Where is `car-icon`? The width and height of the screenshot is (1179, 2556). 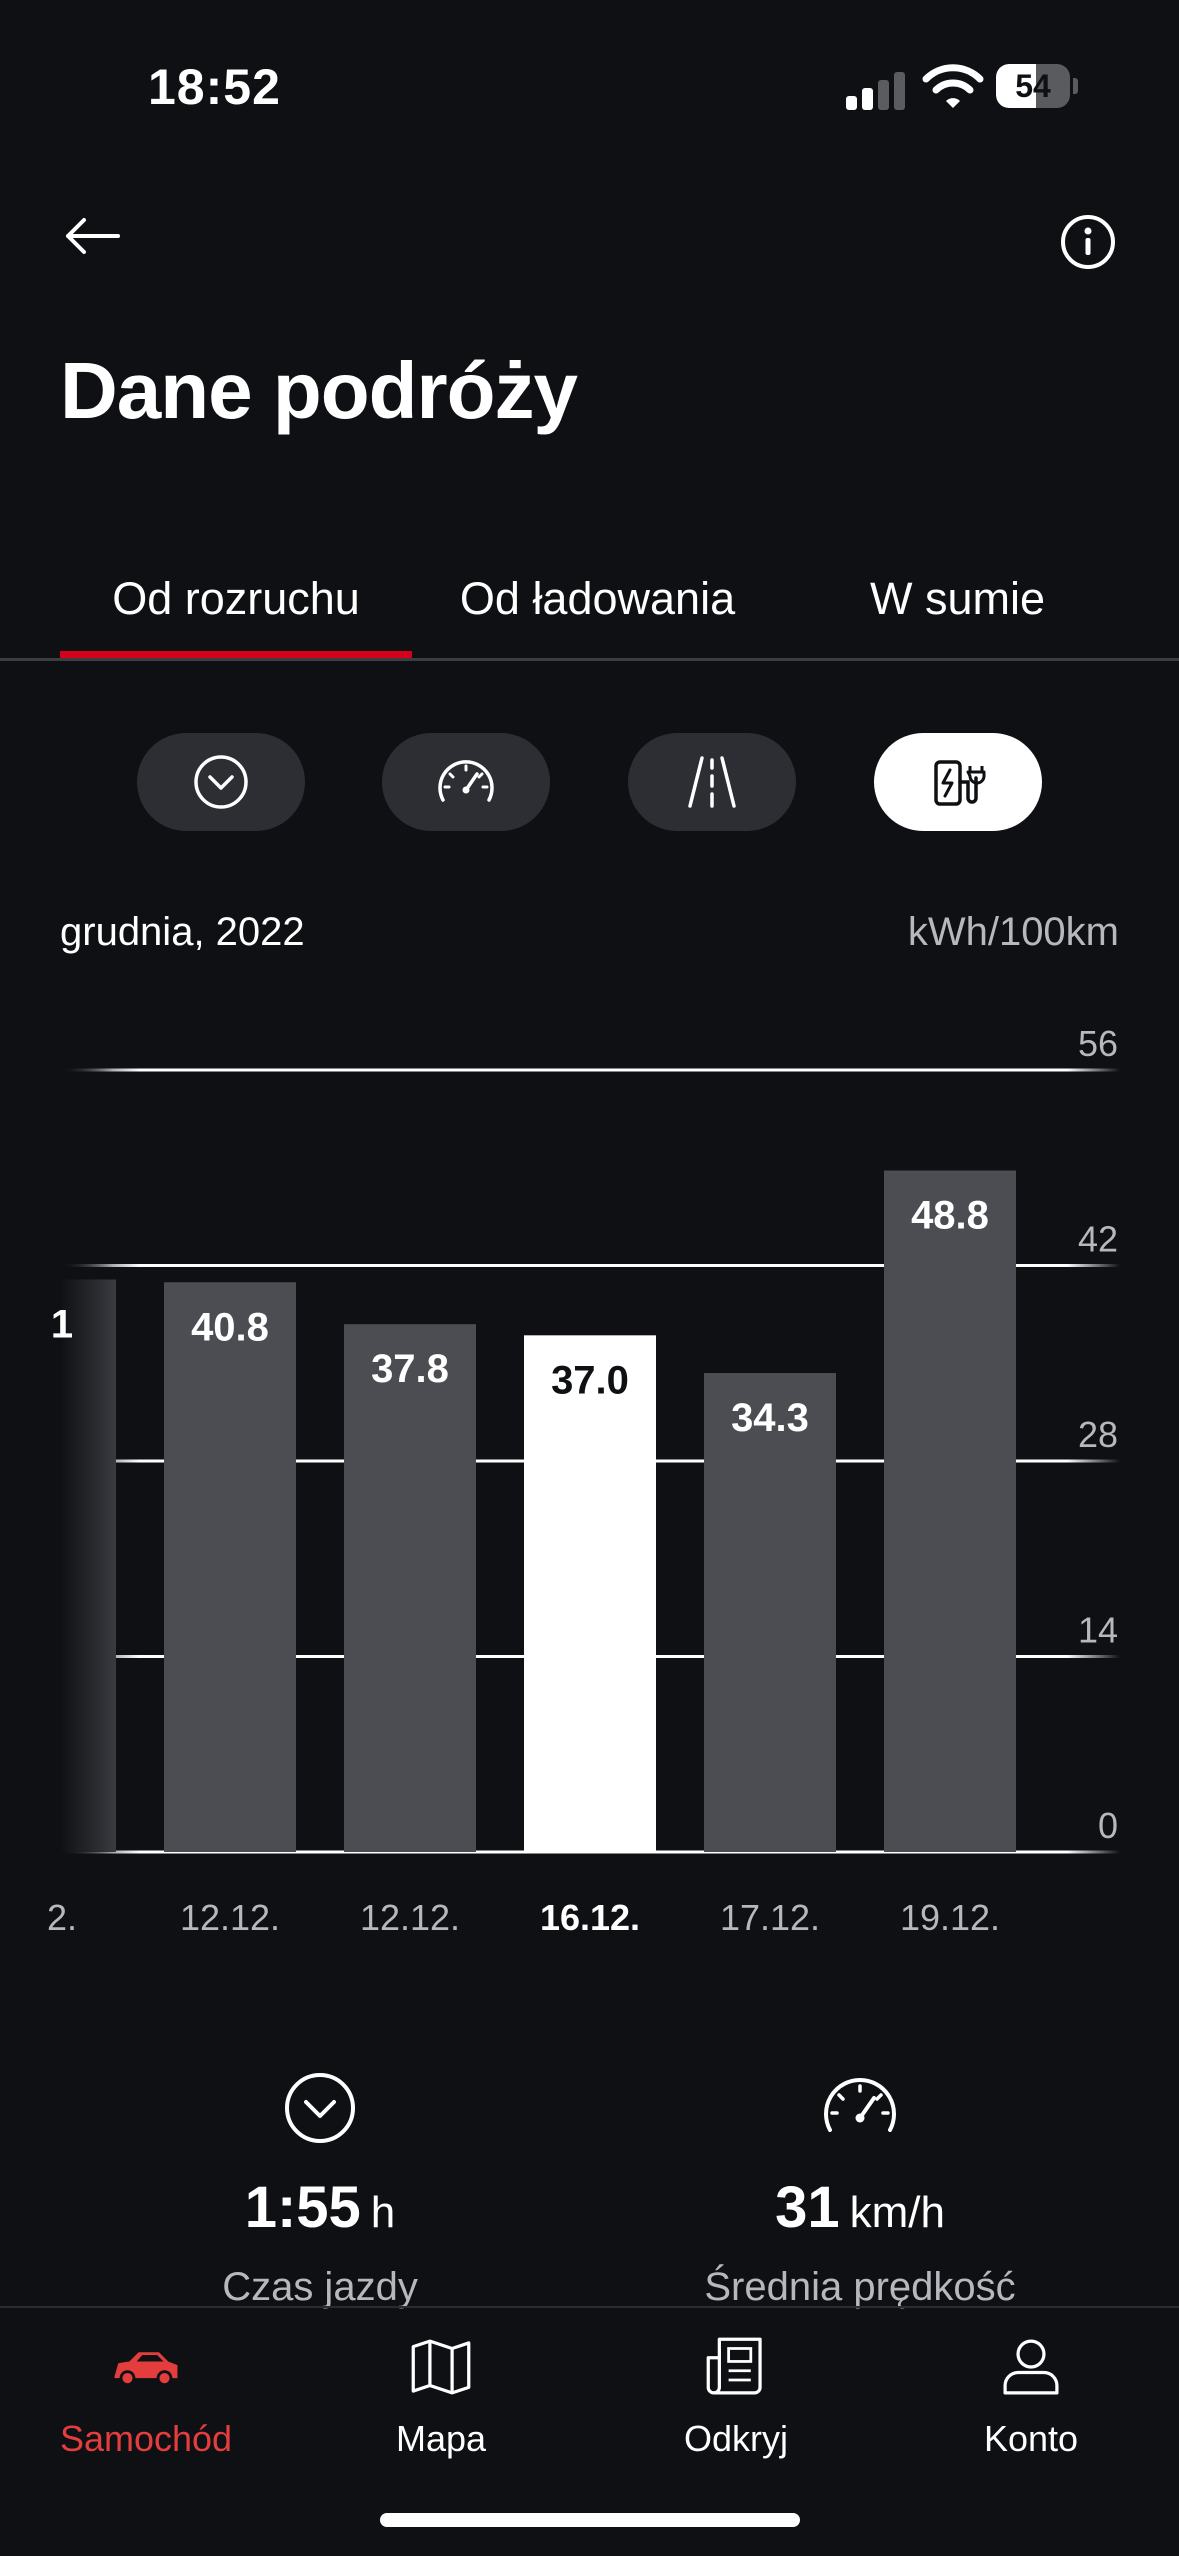
car-icon is located at coordinates (146, 2369).